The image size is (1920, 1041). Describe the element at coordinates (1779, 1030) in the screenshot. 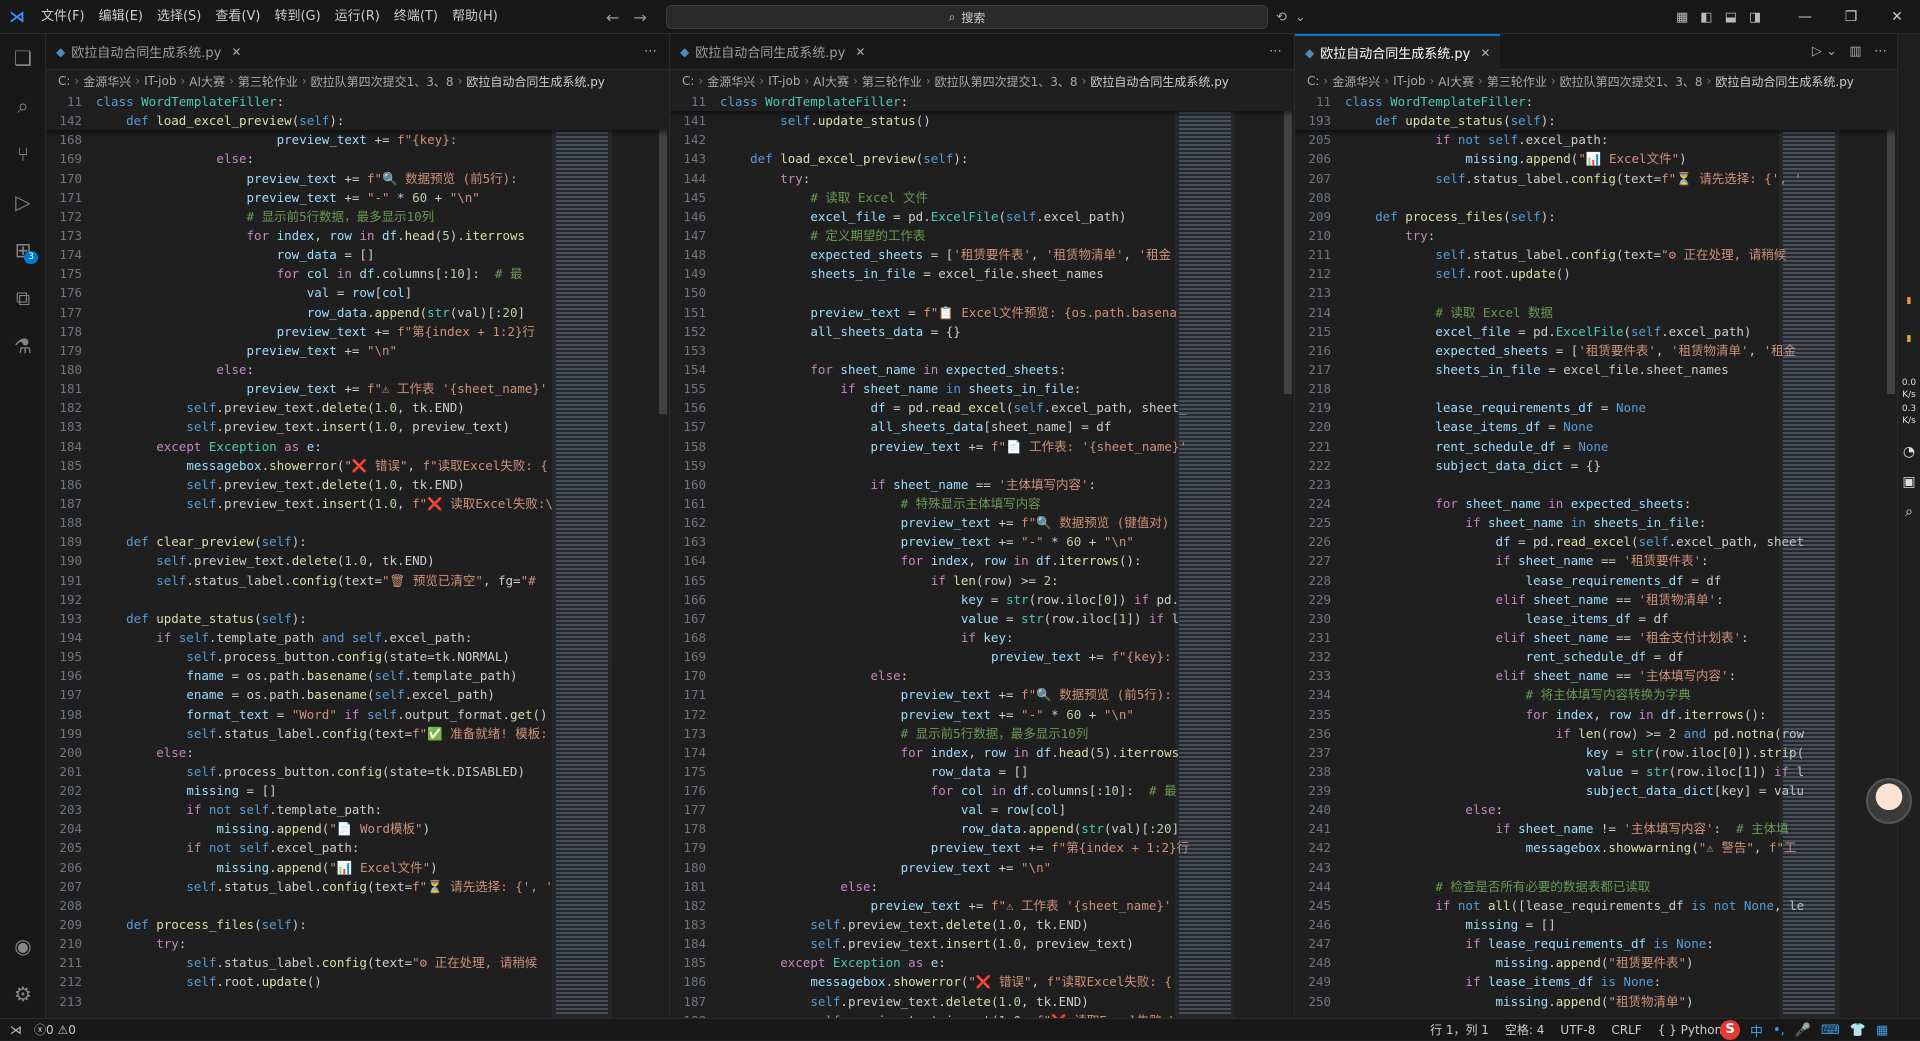

I see `punctuation-icon: •,` at that location.